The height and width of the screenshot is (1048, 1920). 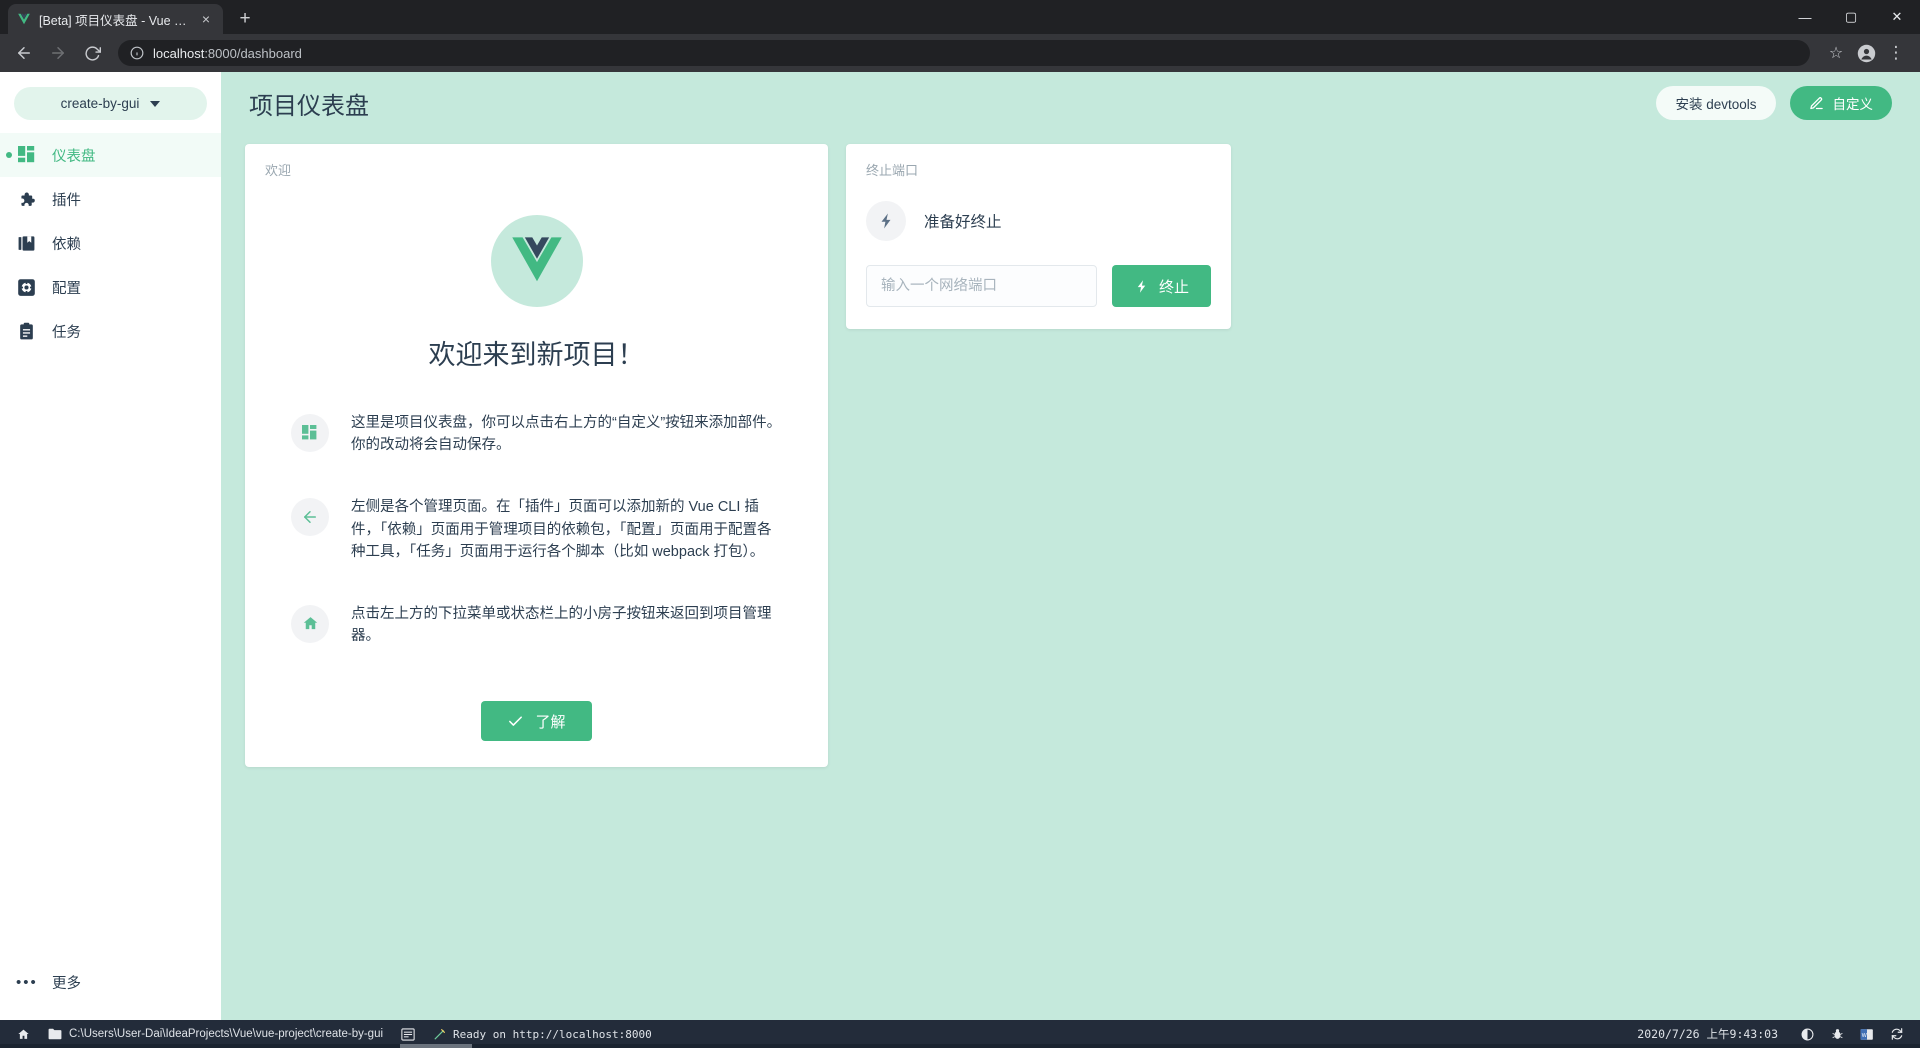 What do you see at coordinates (309, 106) in the screenshot?
I see `page-title: 项目仪表盘` at bounding box center [309, 106].